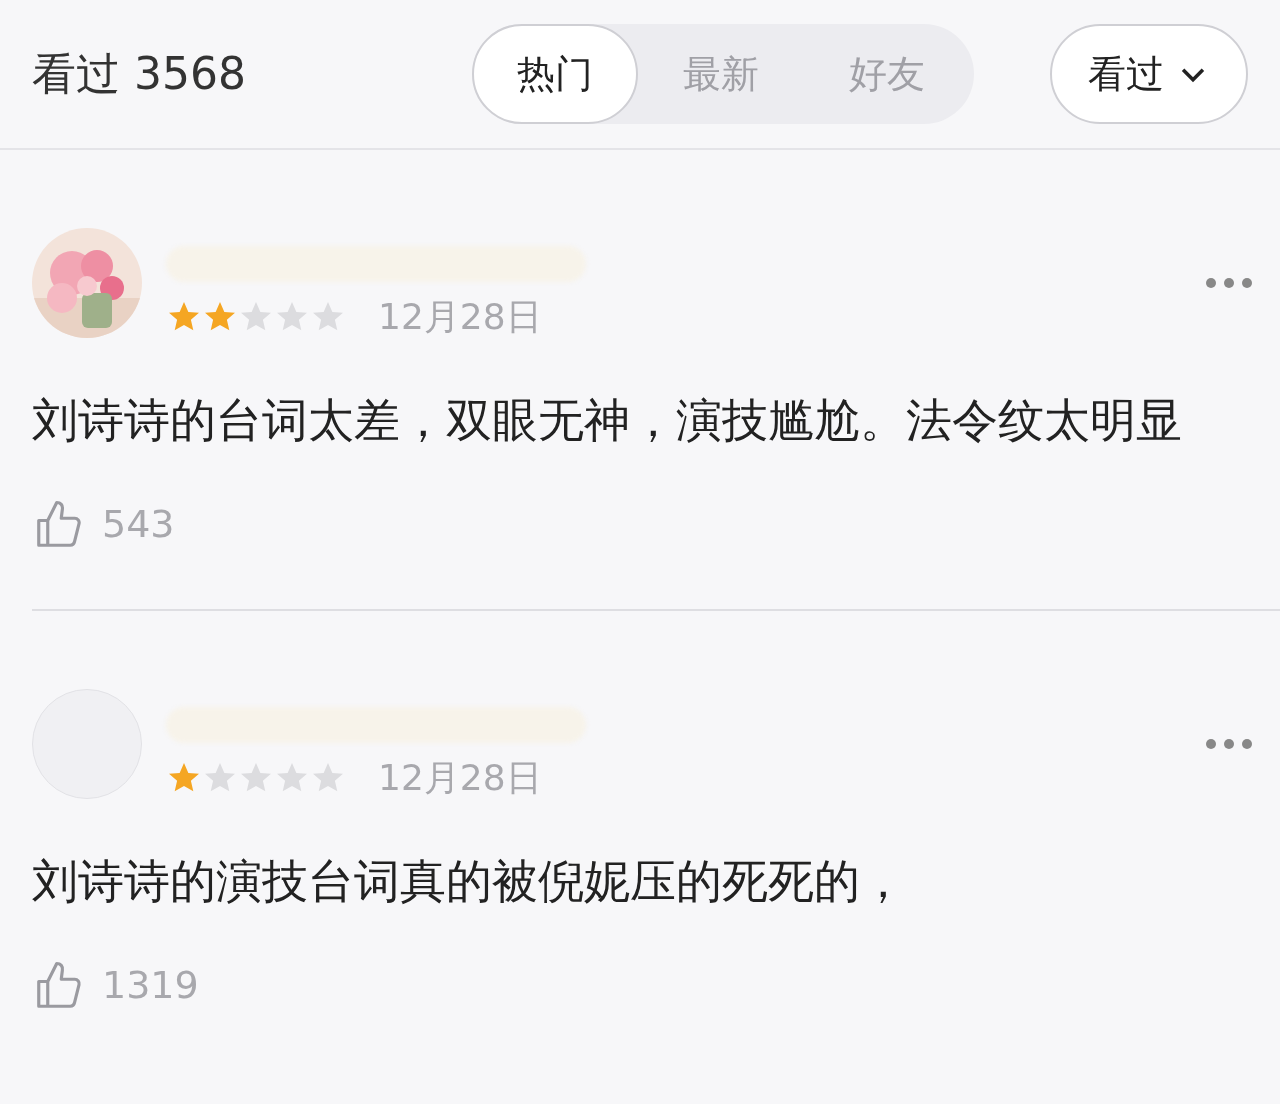 This screenshot has height=1104, width=1280. What do you see at coordinates (607, 420) in the screenshot?
I see `review-text: 刘诗诗的台词太差，双眼无神，演技尴尬。法令纹太明显` at bounding box center [607, 420].